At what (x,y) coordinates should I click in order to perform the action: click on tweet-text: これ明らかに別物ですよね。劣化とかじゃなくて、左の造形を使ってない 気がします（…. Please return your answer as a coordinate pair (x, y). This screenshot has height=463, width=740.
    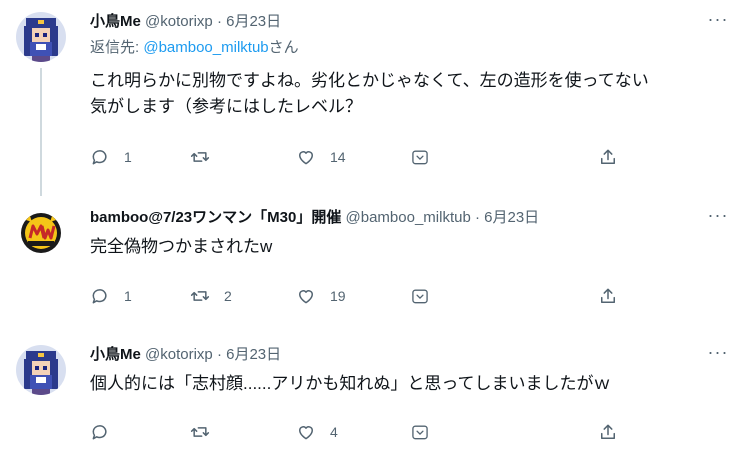
    Looking at the image, I should click on (390, 94).